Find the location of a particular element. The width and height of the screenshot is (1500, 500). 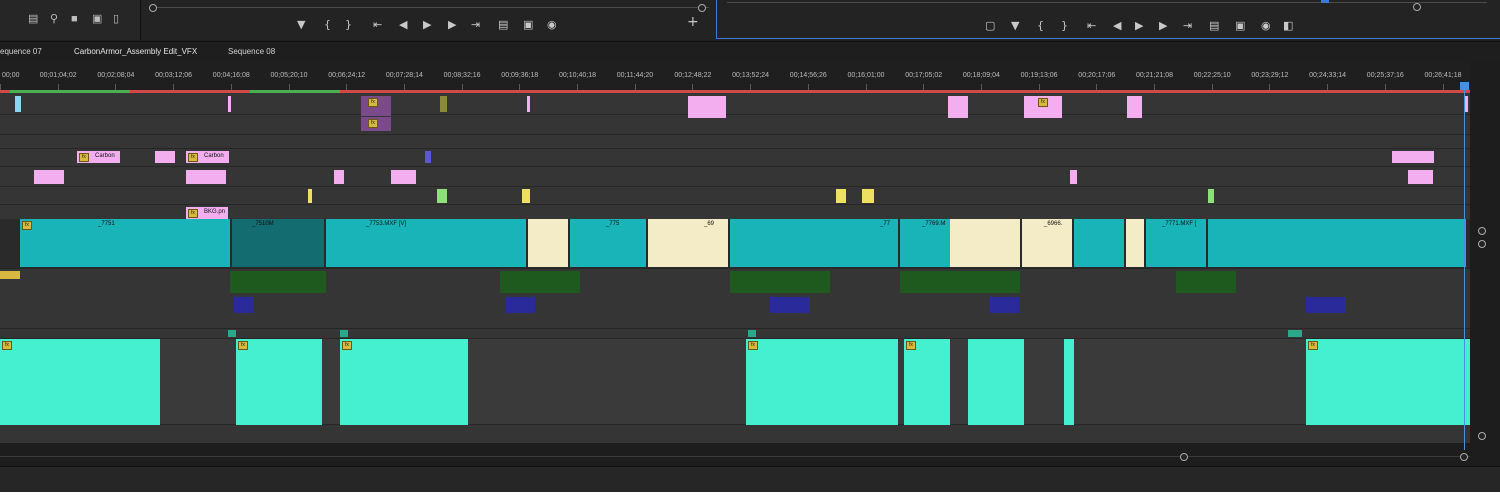

tab-sequence-07: equence 07 is located at coordinates (21, 52).